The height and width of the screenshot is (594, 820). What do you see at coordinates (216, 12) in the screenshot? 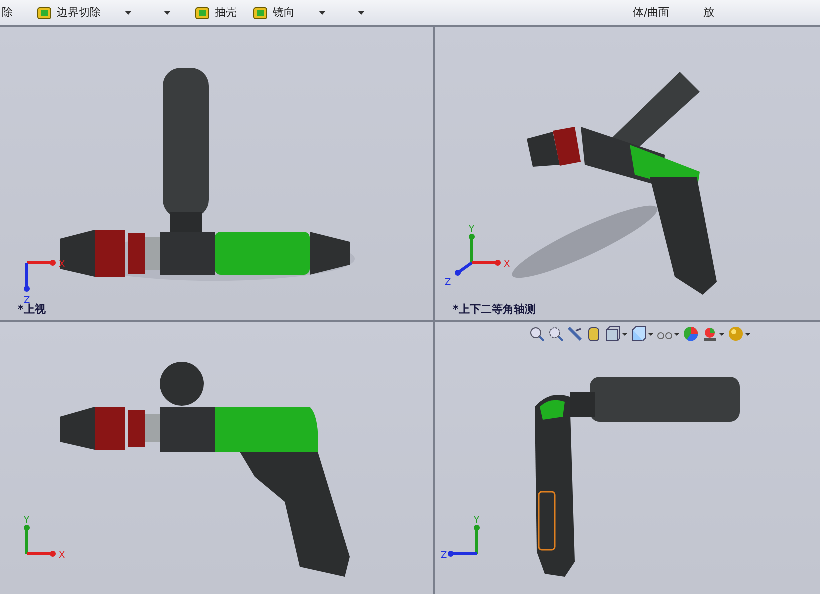
I see `toolbar-button: 抽壳` at bounding box center [216, 12].